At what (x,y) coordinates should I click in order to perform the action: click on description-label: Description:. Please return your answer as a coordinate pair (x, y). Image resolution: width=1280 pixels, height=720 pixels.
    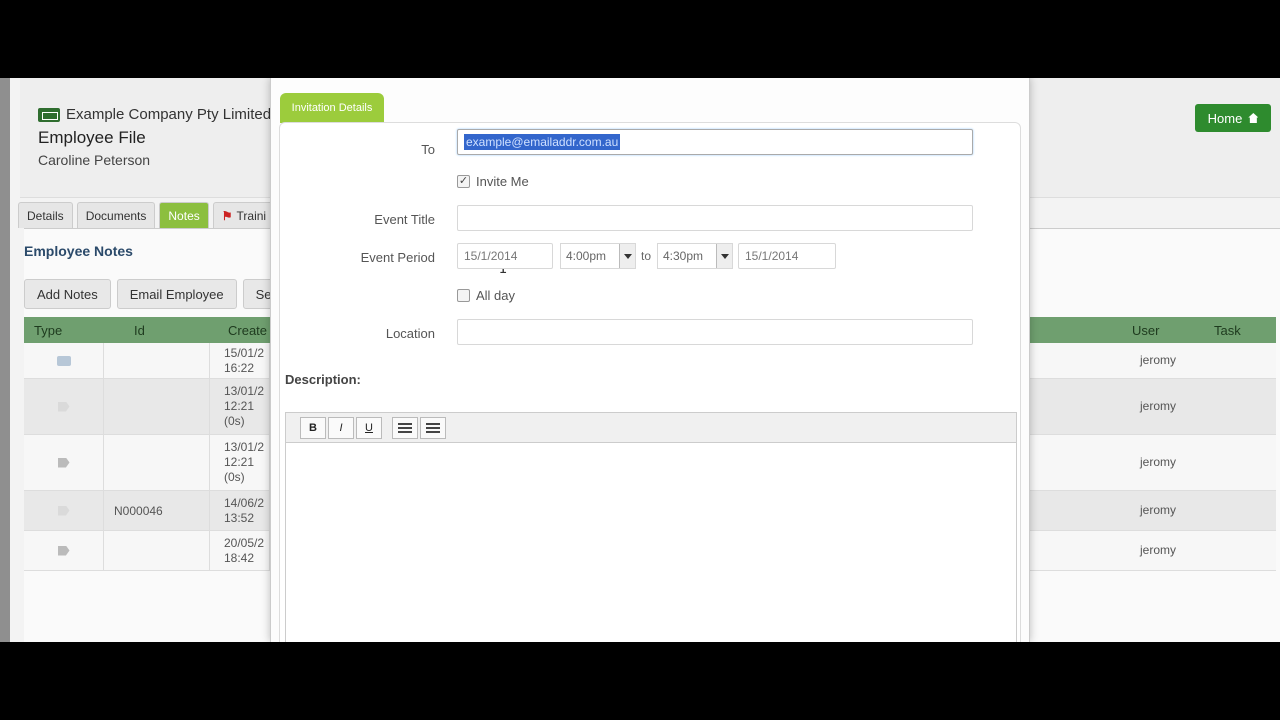
    Looking at the image, I should click on (323, 379).